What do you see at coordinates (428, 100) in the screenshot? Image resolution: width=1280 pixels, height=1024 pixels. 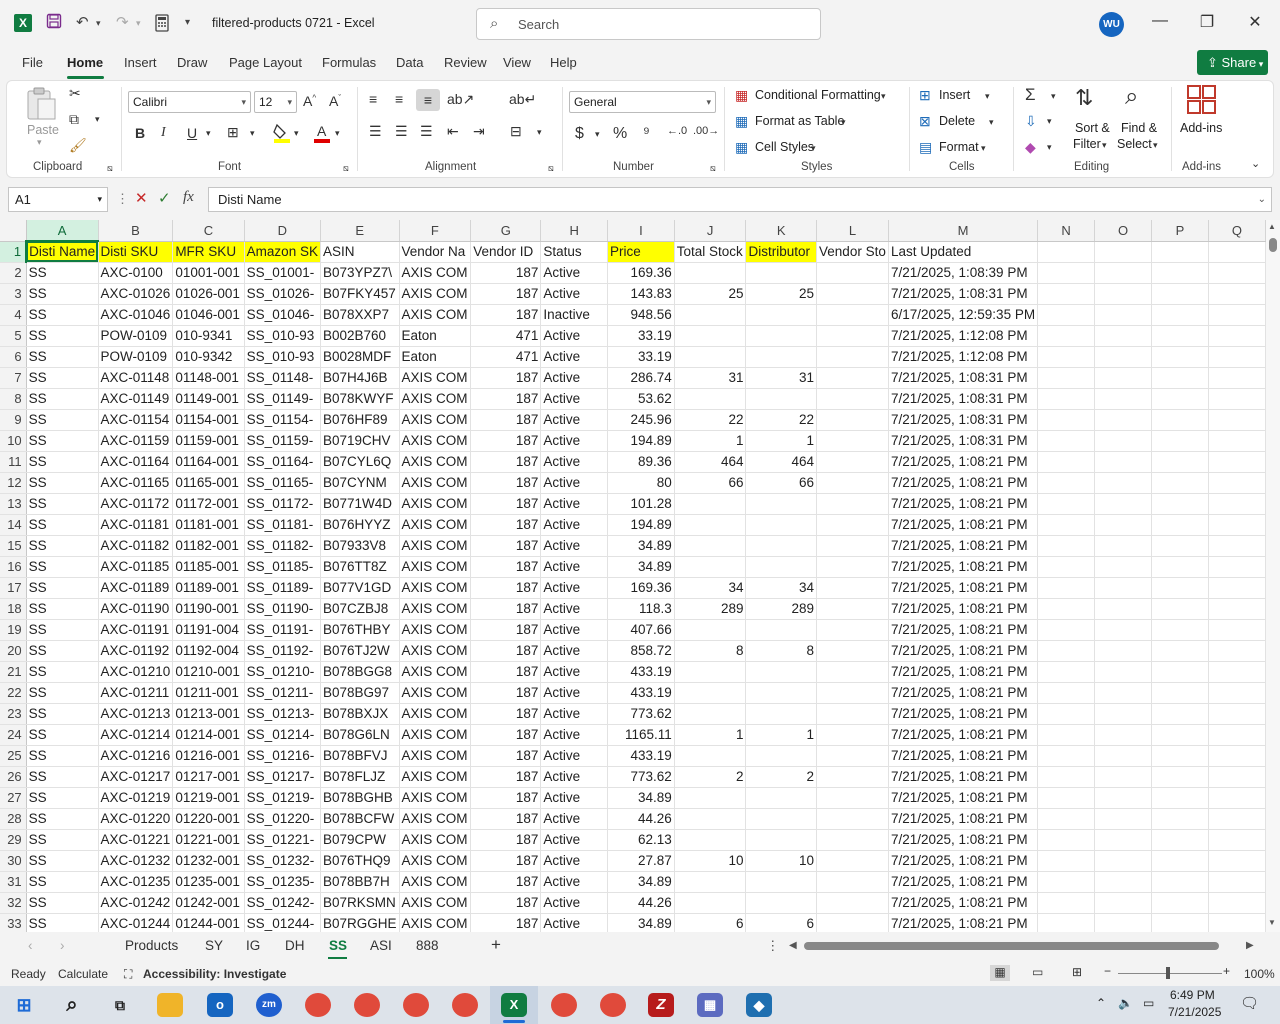 I see `align-bottom-icon: ≡` at bounding box center [428, 100].